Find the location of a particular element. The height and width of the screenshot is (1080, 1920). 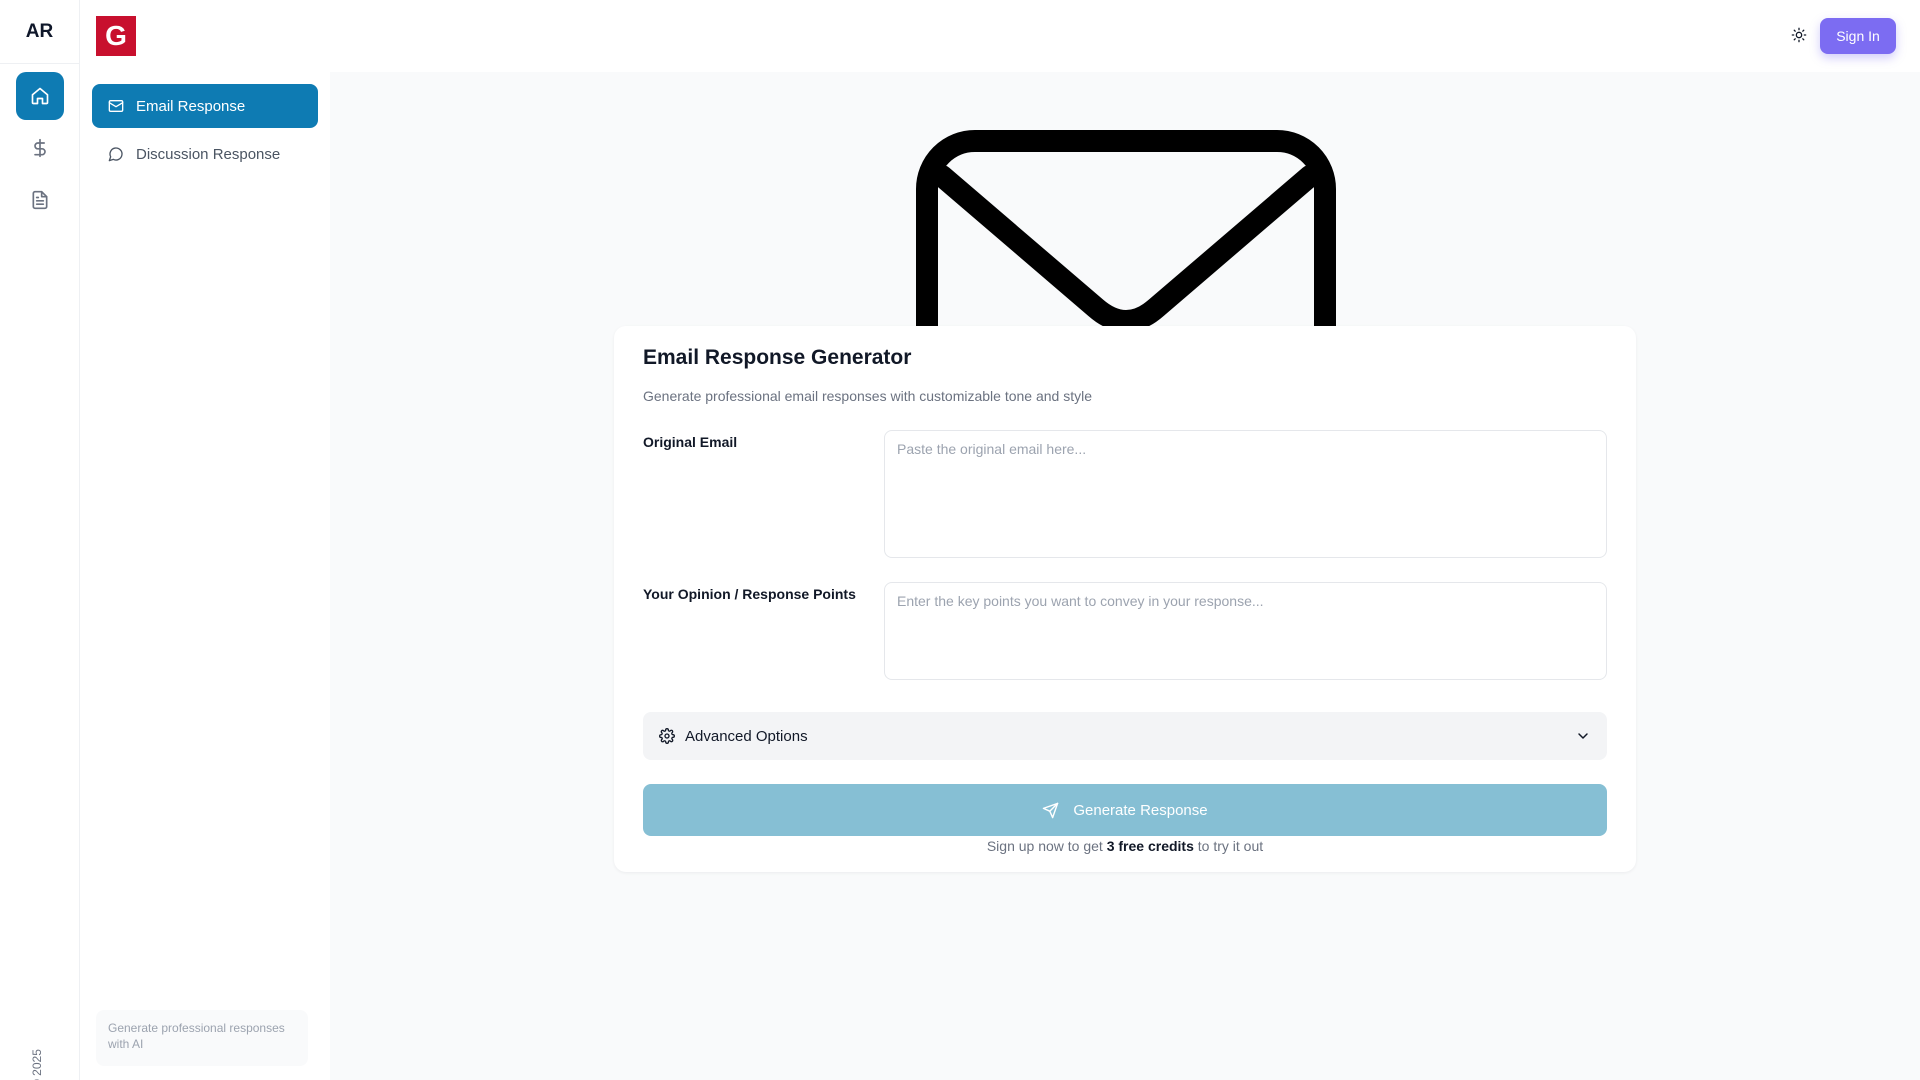

icon-rail: AR © 2025 is located at coordinates (40, 540).